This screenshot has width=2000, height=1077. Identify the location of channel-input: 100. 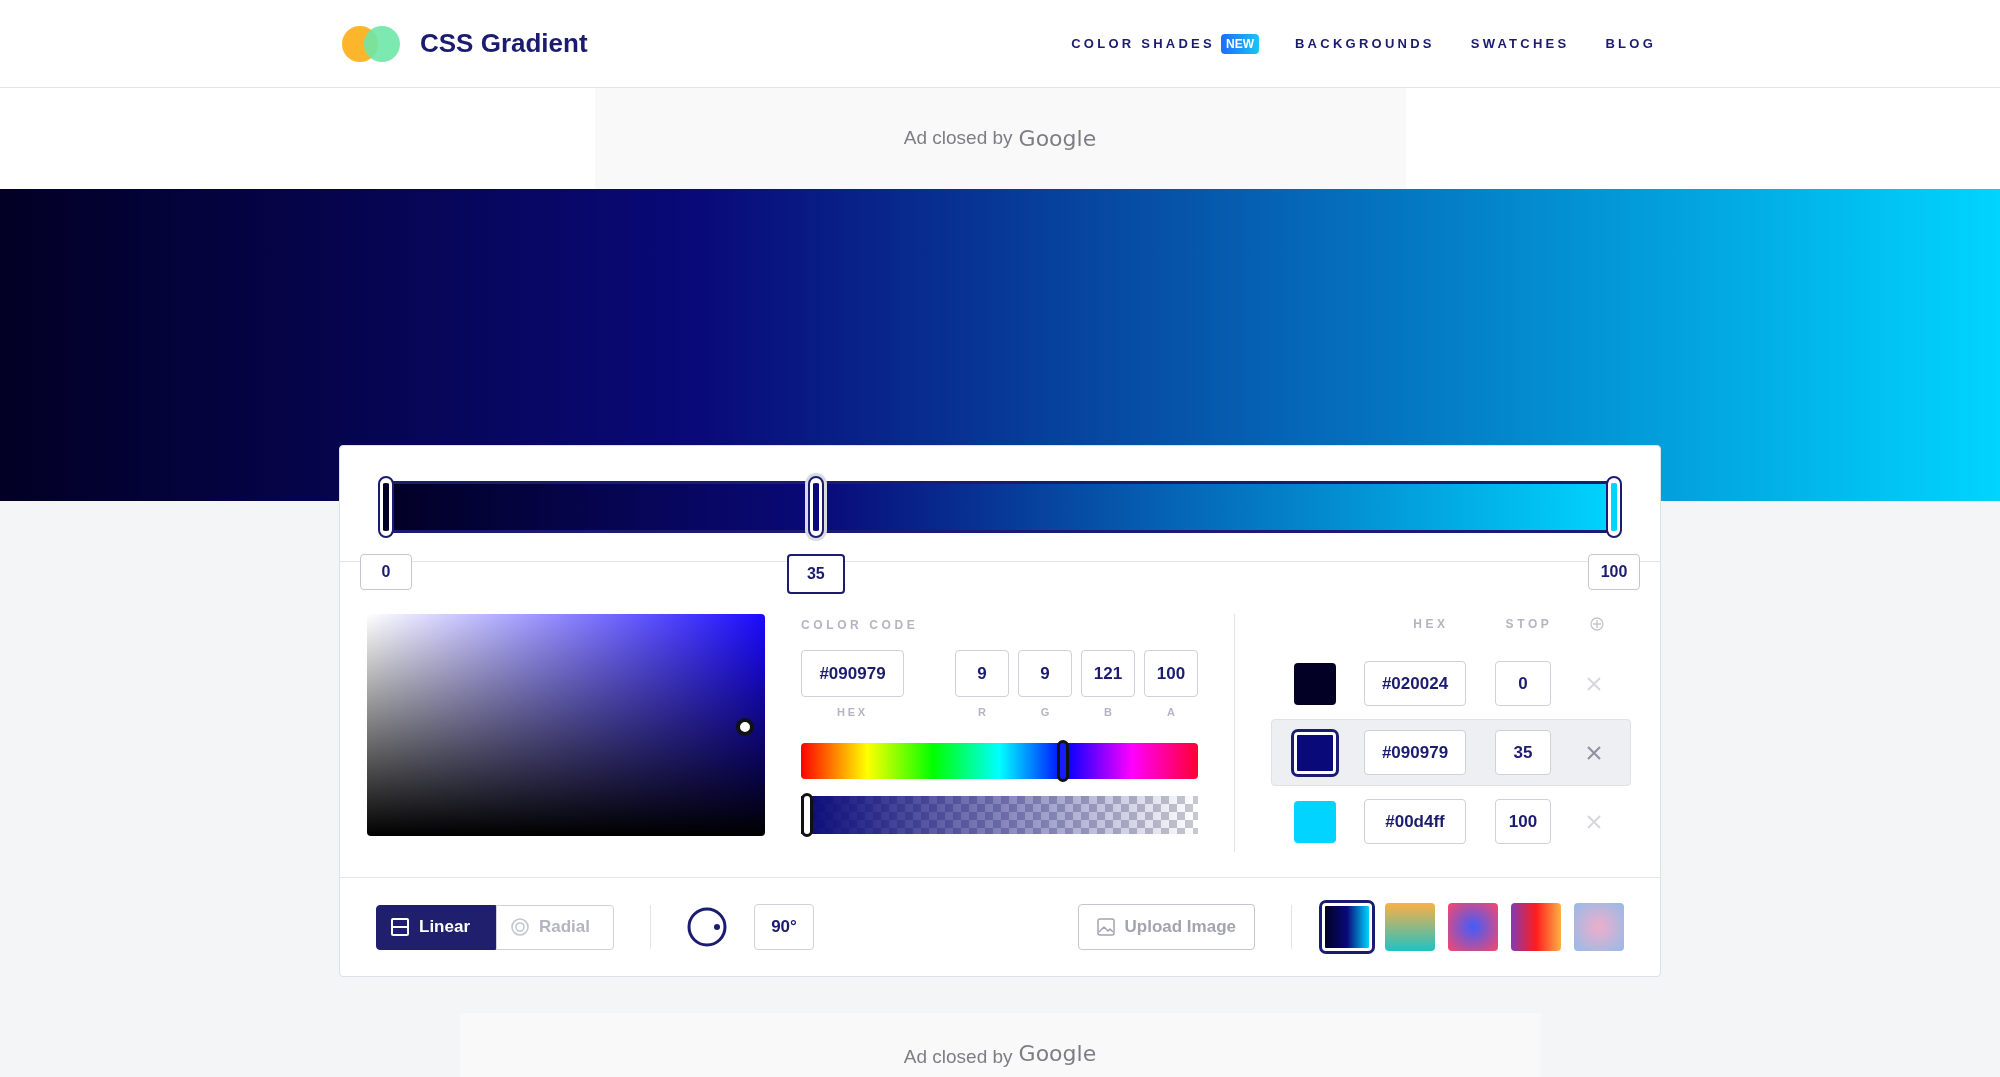
(1171, 673).